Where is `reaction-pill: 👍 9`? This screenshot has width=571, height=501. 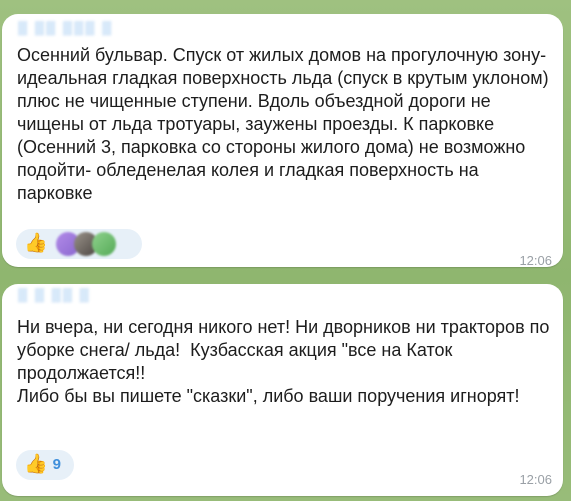
reaction-pill: 👍 9 is located at coordinates (45, 465).